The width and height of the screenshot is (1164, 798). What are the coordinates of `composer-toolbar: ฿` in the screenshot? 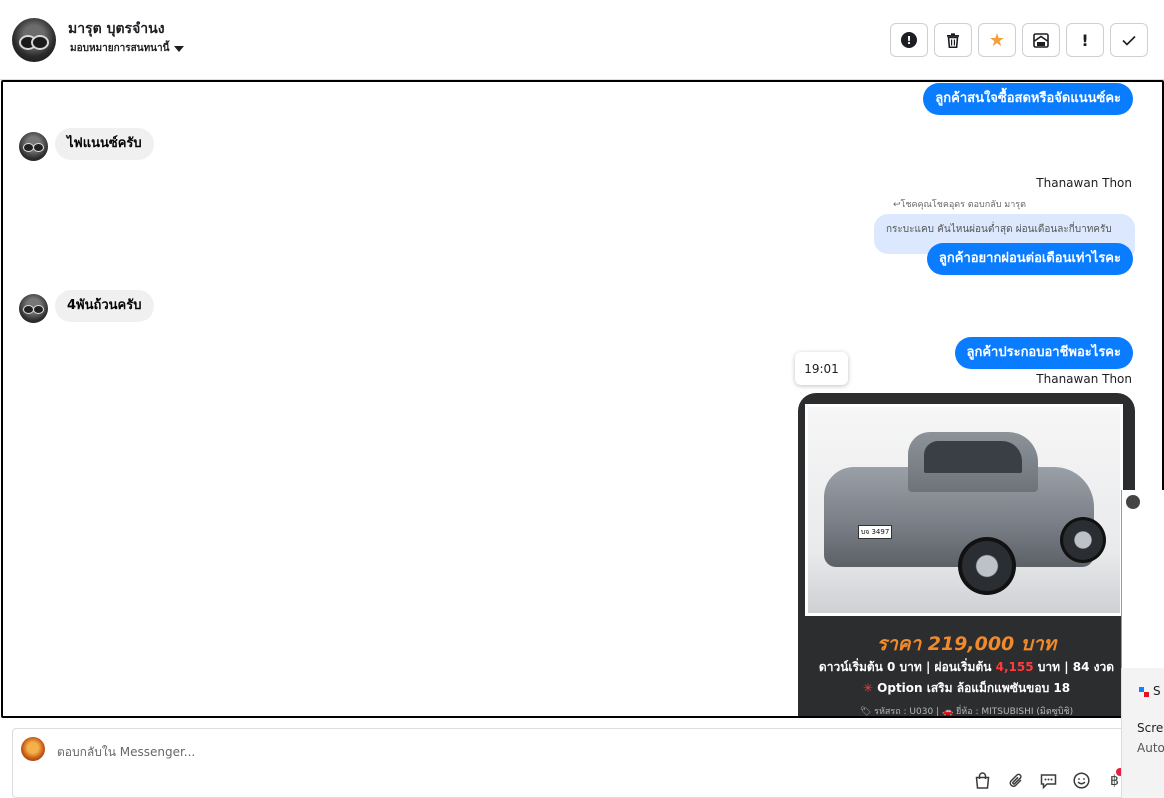 It's located at (1048, 780).